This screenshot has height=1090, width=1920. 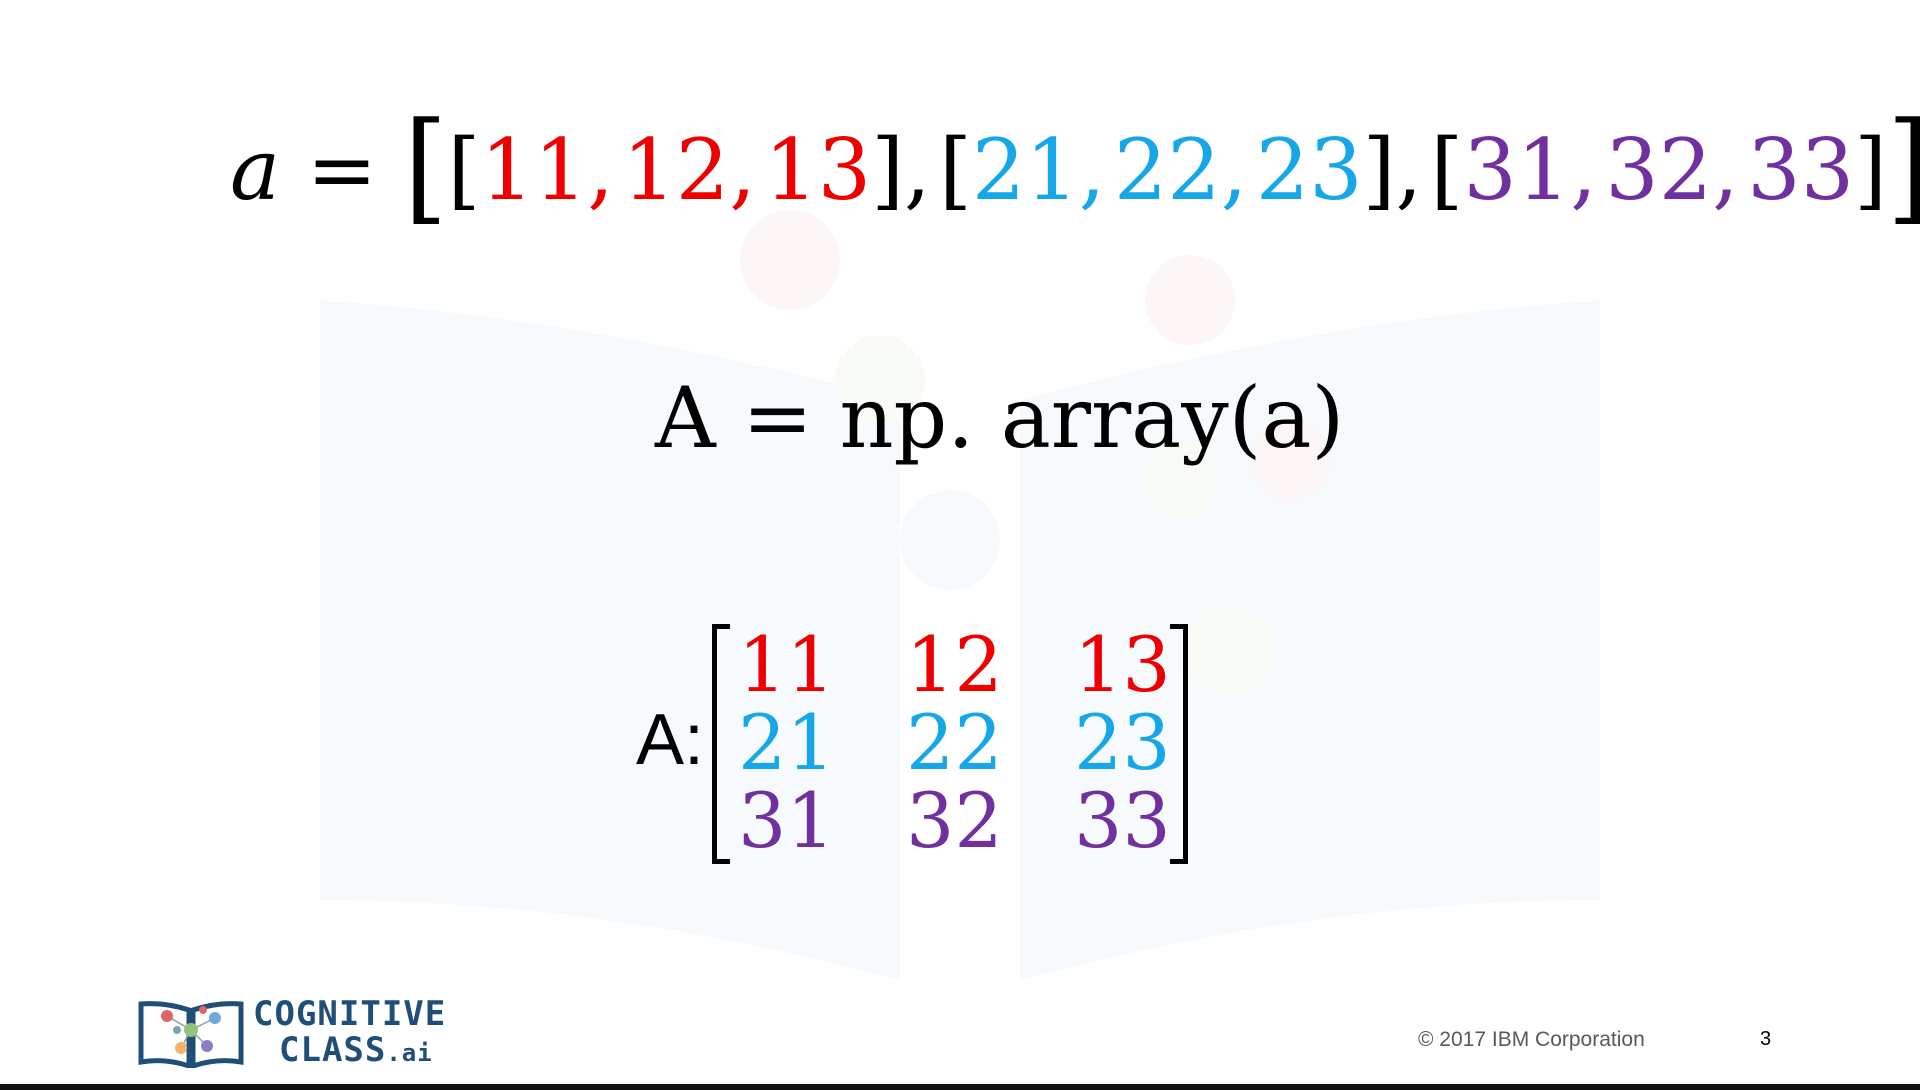 I want to click on matrix-cell: 22, so click(x=954, y=742).